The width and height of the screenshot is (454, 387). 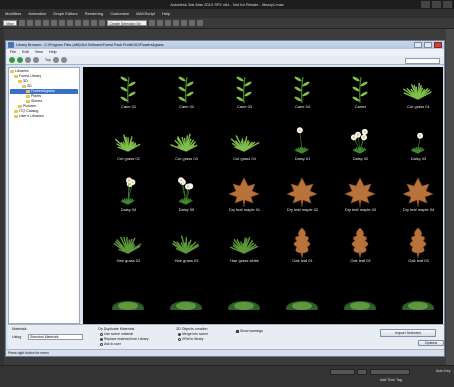 What do you see at coordinates (431, 343) in the screenshot?
I see `options-button: Options` at bounding box center [431, 343].